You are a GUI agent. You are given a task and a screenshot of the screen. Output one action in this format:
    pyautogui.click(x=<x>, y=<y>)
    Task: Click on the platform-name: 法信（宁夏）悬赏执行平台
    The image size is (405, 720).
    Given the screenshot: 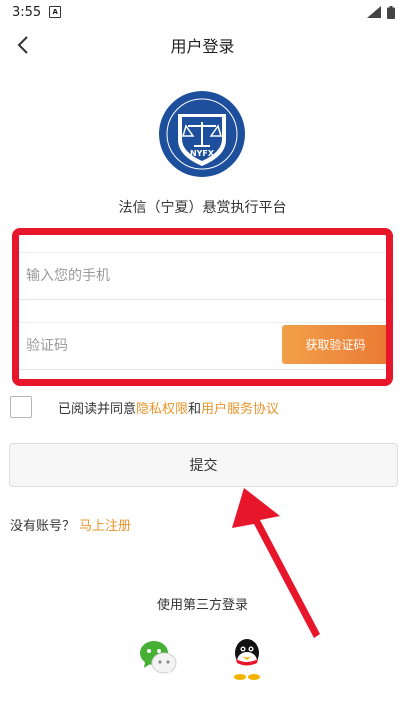 What is the action you would take?
    pyautogui.click(x=202, y=208)
    